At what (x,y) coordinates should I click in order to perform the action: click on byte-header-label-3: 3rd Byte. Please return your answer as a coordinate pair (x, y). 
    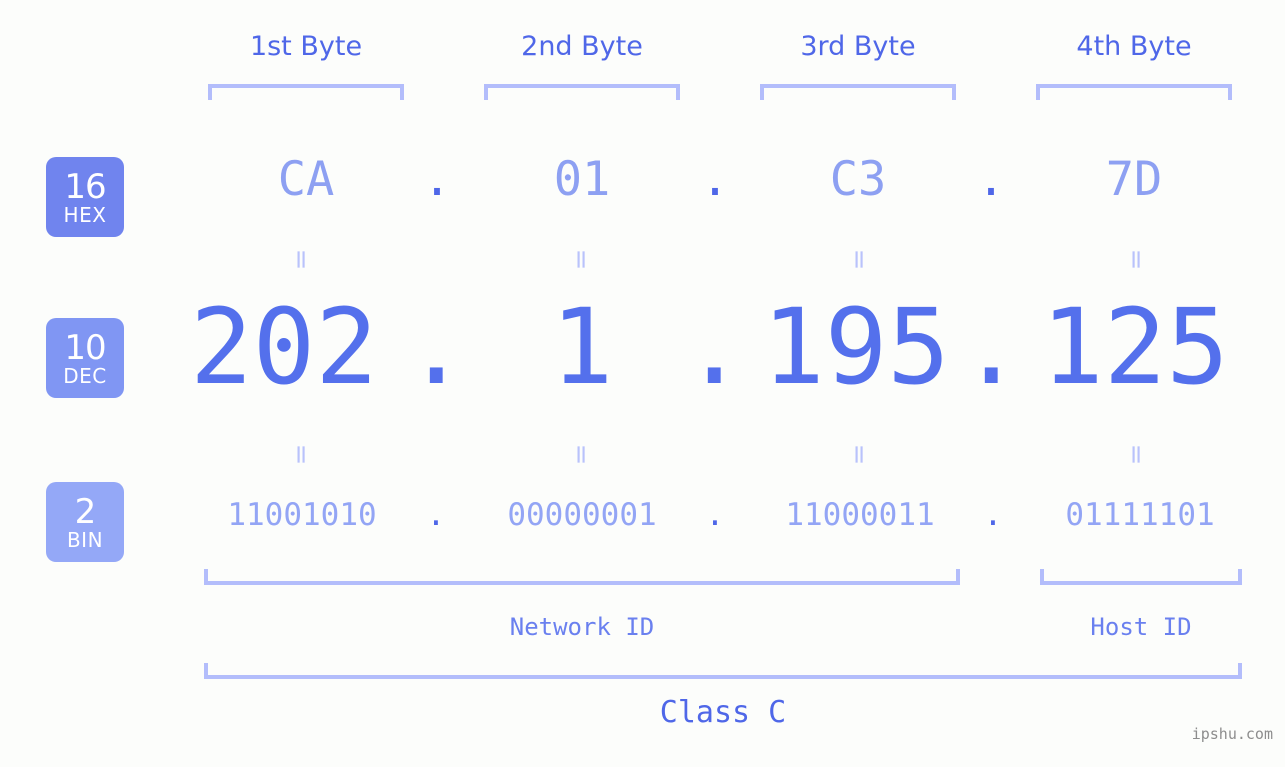
    Looking at the image, I should click on (858, 46).